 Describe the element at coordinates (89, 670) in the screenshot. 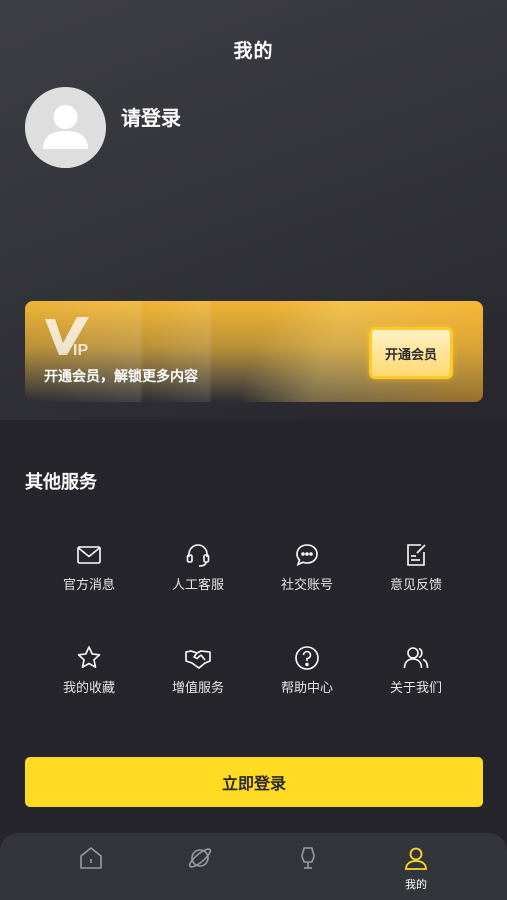

I see `service-my-favorites: 我的收藏` at that location.